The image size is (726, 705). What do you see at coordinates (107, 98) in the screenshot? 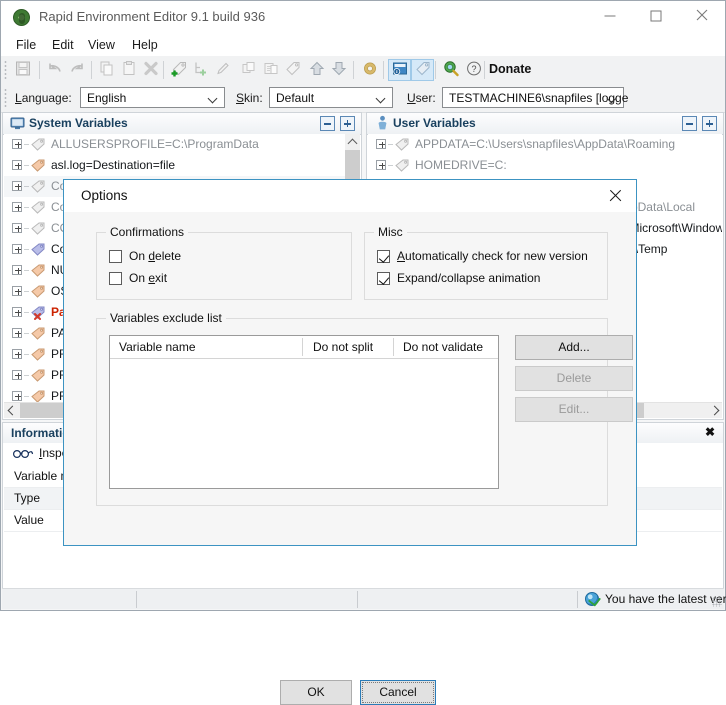
I see `language-value: English` at bounding box center [107, 98].